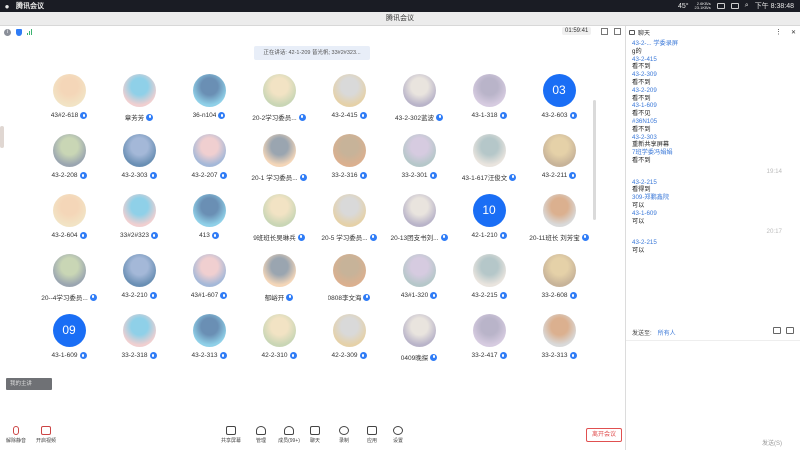  I want to click on apps-button: 应用, so click(372, 435).